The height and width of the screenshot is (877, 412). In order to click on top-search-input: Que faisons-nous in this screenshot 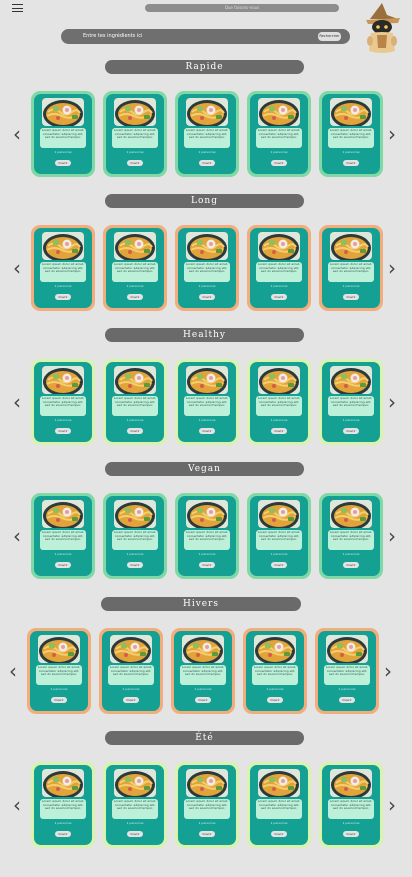, I will do `click(242, 8)`.